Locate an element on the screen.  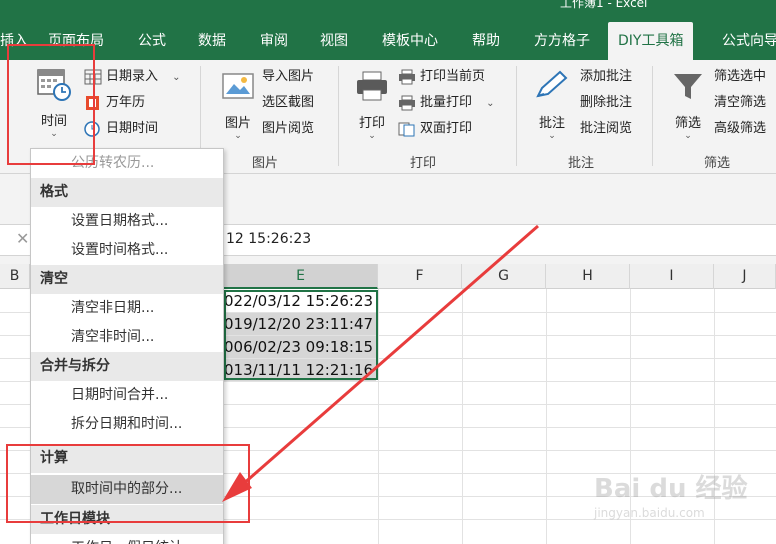
date-entry-label: 日期录入 is located at coordinates (132, 76).